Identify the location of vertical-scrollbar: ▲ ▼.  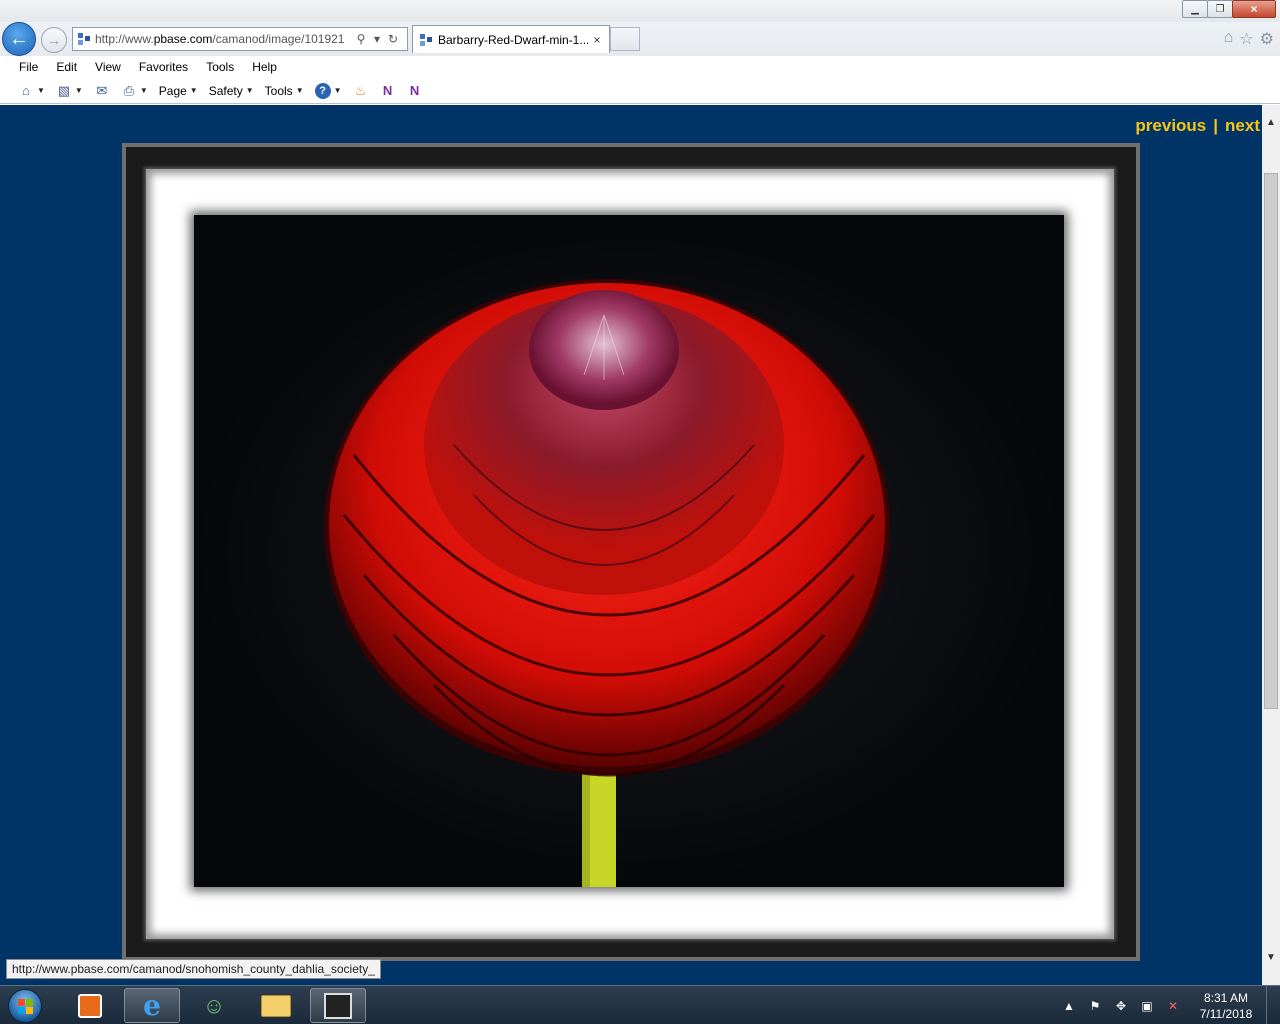
(1271, 545).